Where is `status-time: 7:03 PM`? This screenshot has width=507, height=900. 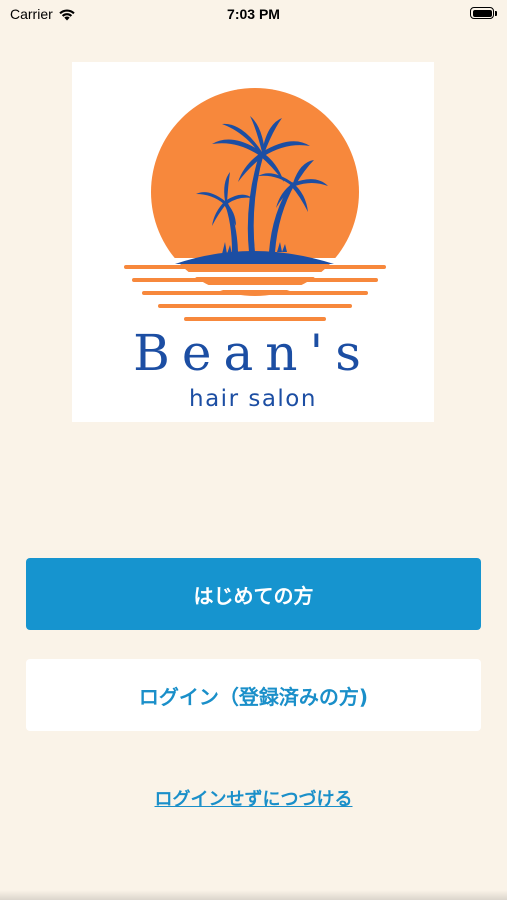 status-time: 7:03 PM is located at coordinates (253, 14).